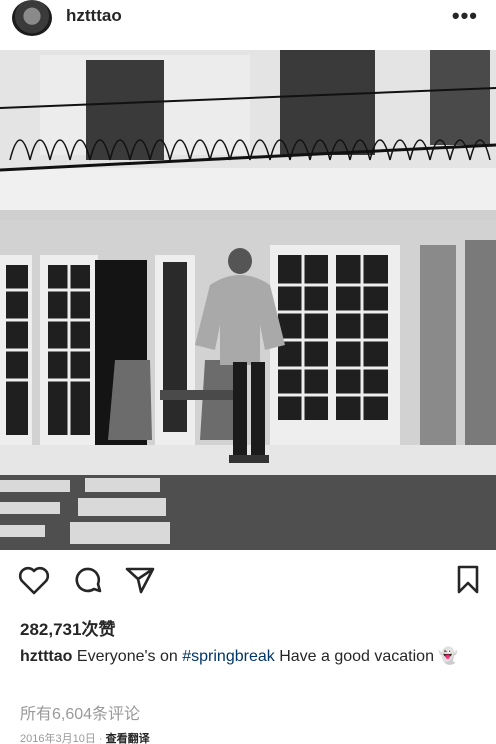 This screenshot has height=744, width=496. I want to click on comment-icon, so click(87, 580).